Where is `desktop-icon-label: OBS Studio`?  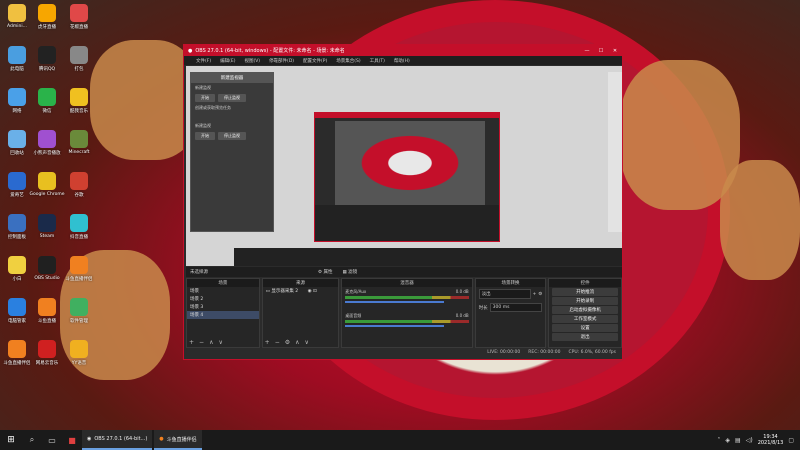 desktop-icon-label: OBS Studio is located at coordinates (47, 278).